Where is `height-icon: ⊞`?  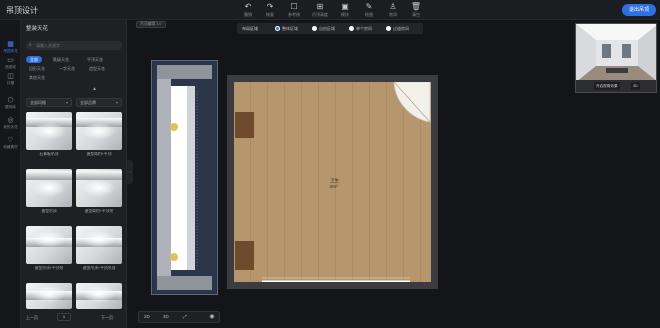
height-icon: ⊞ is located at coordinates (320, 6).